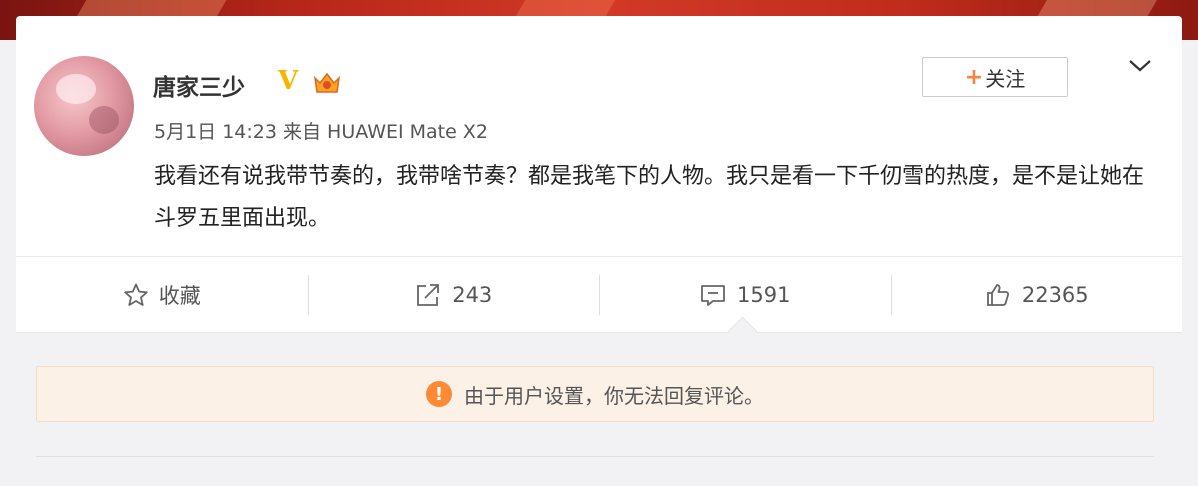 The height and width of the screenshot is (486, 1198). I want to click on notice-text: 由于用户设置，你无法回复评论。, so click(614, 395).